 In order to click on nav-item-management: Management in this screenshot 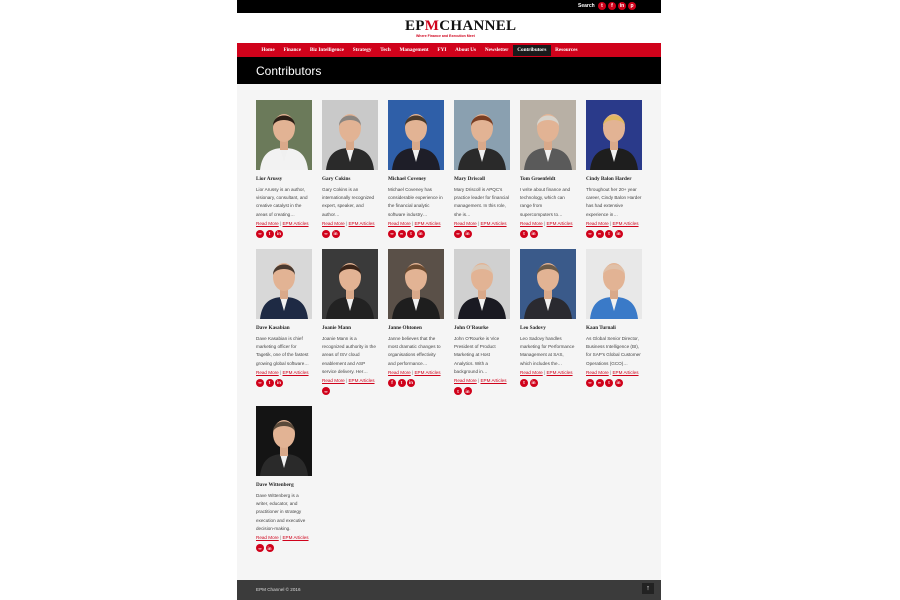, I will do `click(414, 50)`.